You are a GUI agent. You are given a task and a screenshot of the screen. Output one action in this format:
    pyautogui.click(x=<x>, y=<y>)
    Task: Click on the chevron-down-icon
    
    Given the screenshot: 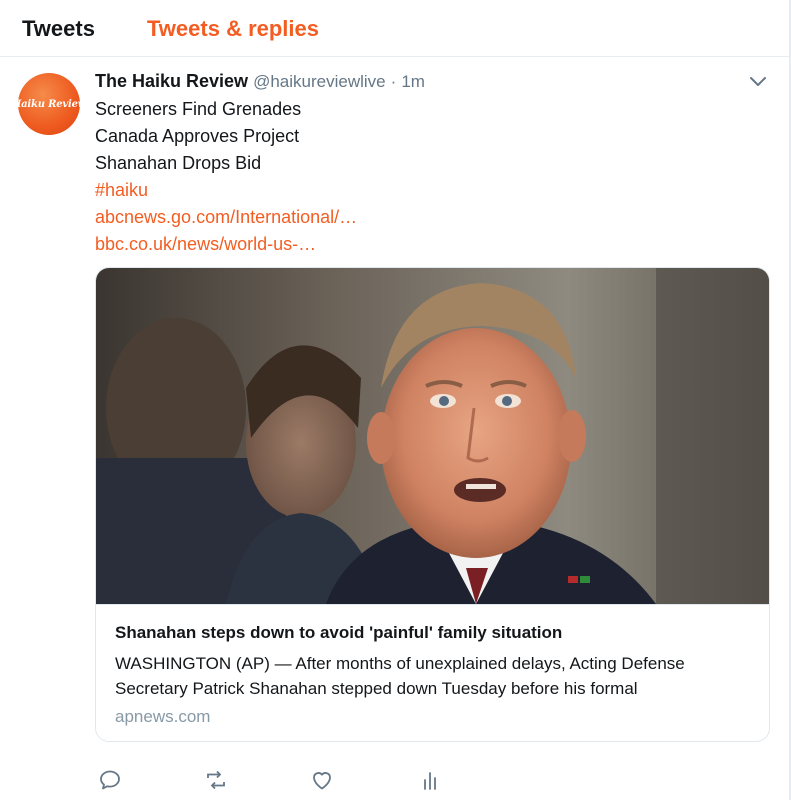 What is the action you would take?
    pyautogui.click(x=758, y=82)
    